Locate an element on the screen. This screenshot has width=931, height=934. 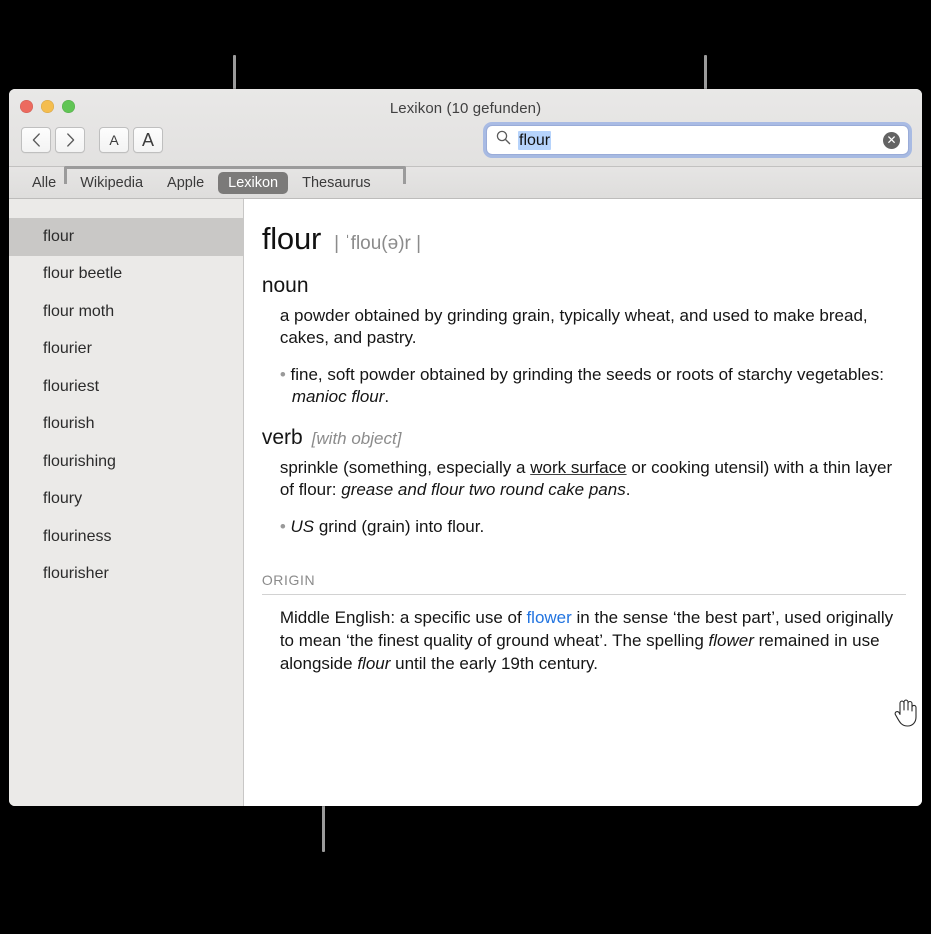
headword-row: flour | ˈflou(ə)r | is located at coordinates (585, 239).